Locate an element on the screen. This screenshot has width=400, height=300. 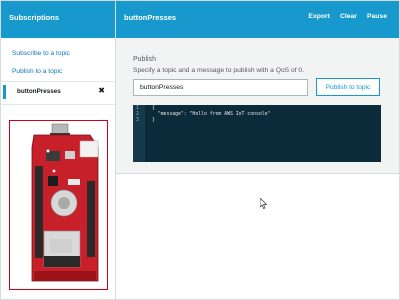
code-line: } is located at coordinates (153, 120).